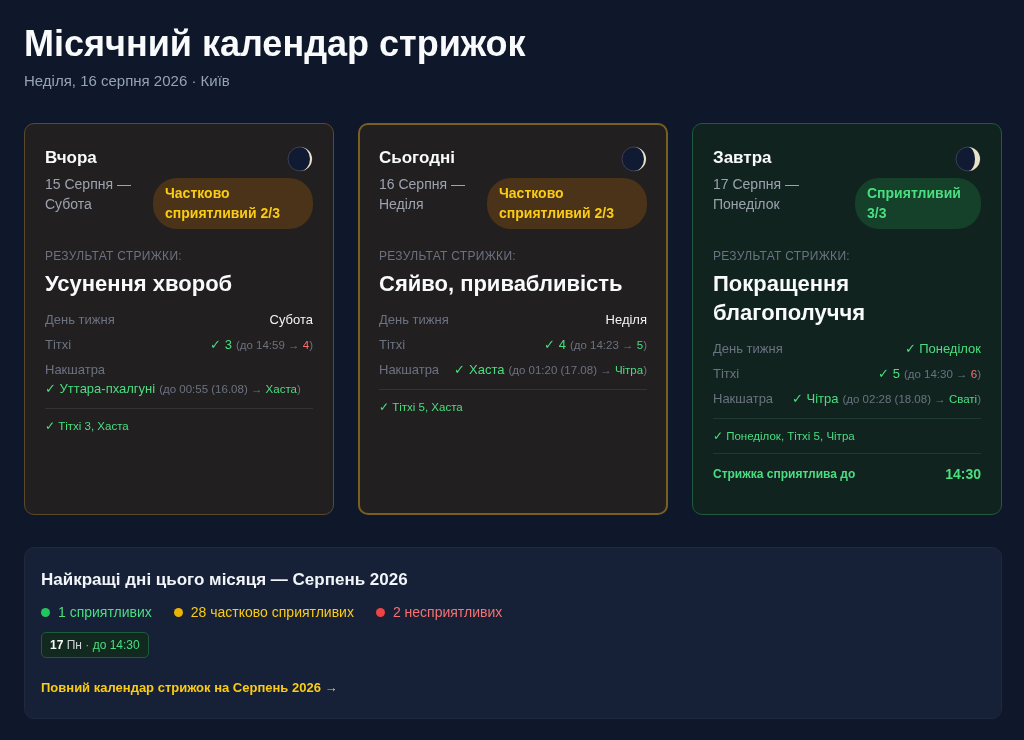 This screenshot has height=740, width=1024. What do you see at coordinates (784, 474) in the screenshot?
I see `footer-label: Стрижка сприятлива до` at bounding box center [784, 474].